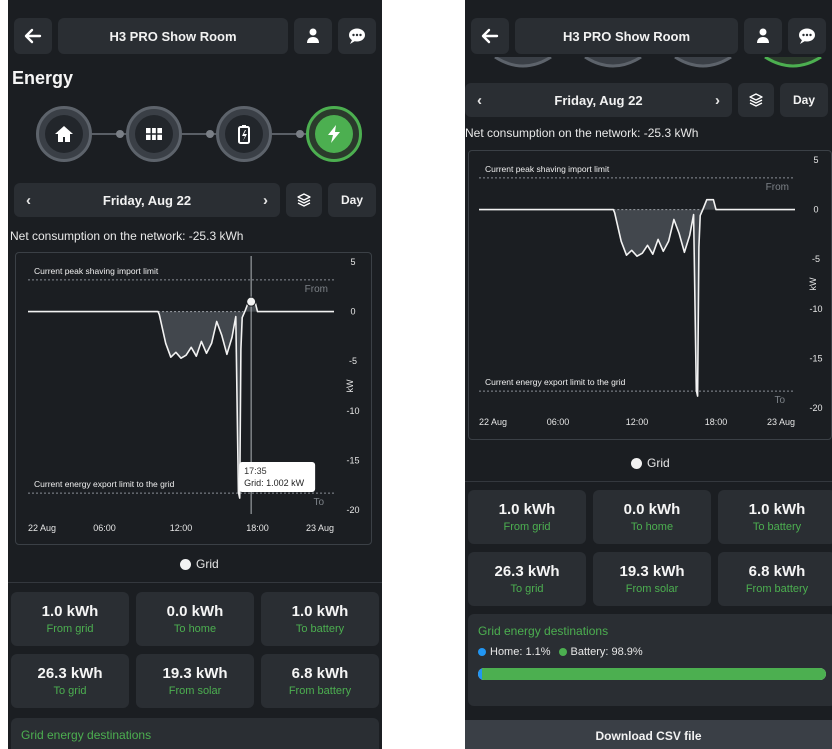 The height and width of the screenshot is (749, 832). What do you see at coordinates (637, 298) in the screenshot?
I see `grid-series-area` at bounding box center [637, 298].